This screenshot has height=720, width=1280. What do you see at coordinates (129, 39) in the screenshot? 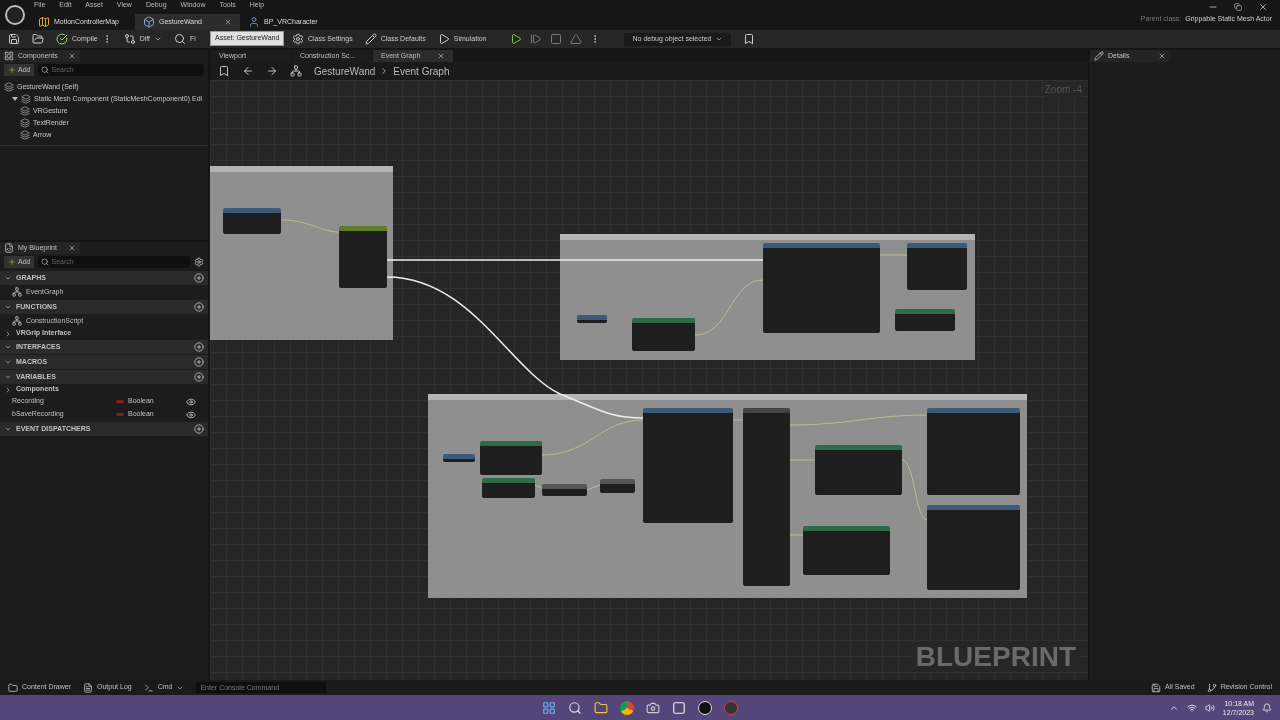
I see `compare-icon` at bounding box center [129, 39].